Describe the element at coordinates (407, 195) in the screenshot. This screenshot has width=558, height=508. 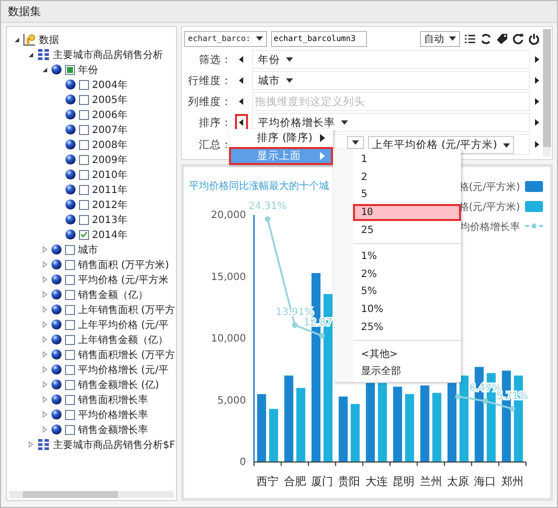
I see `menu-item: 5` at that location.